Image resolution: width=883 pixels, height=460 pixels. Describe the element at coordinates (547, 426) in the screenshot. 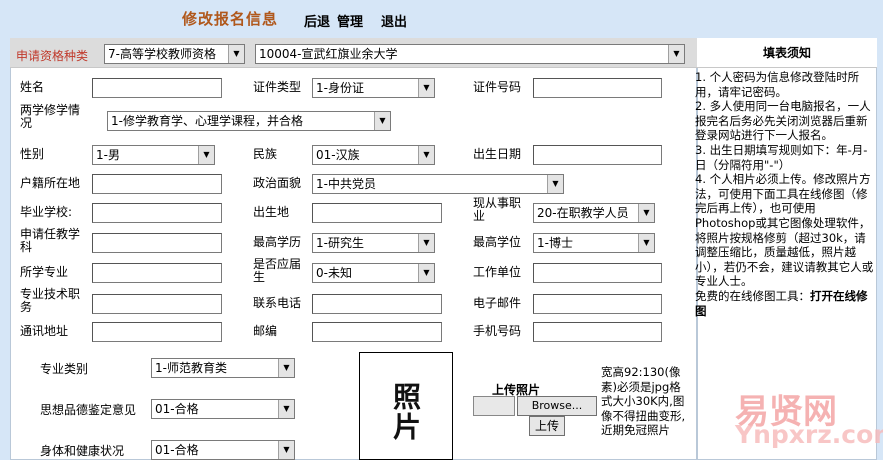

I see `upload-button: 上传` at that location.